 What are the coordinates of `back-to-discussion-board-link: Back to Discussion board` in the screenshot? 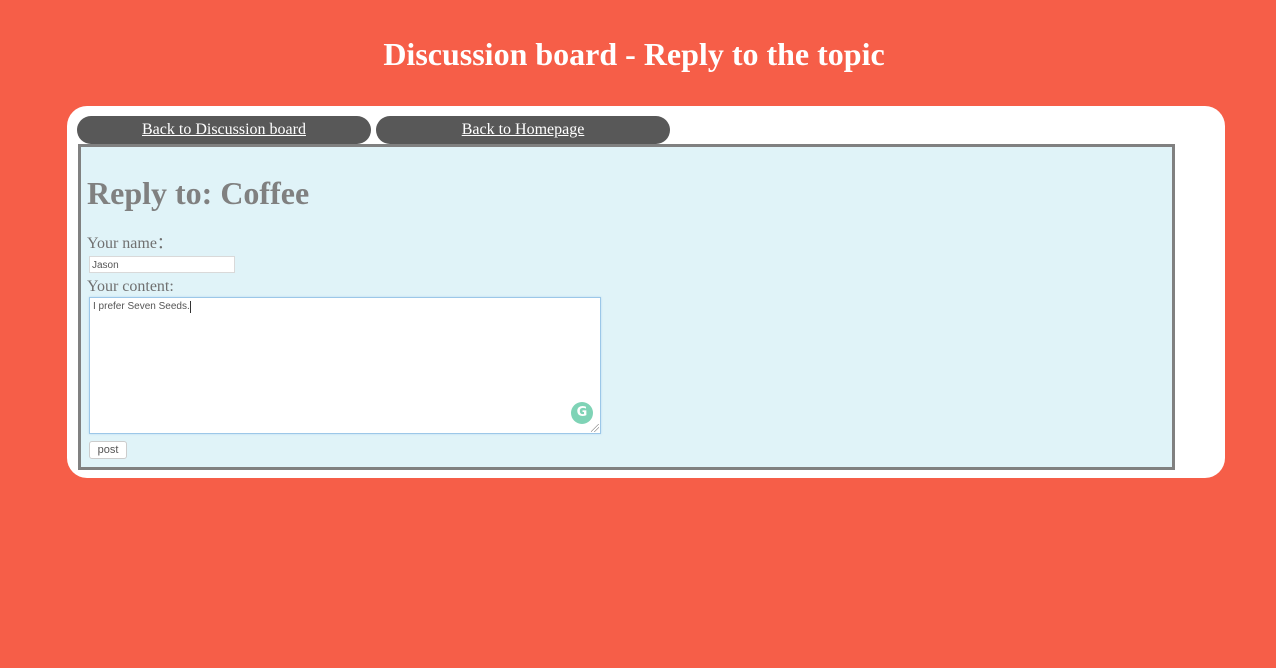 It's located at (224, 130).